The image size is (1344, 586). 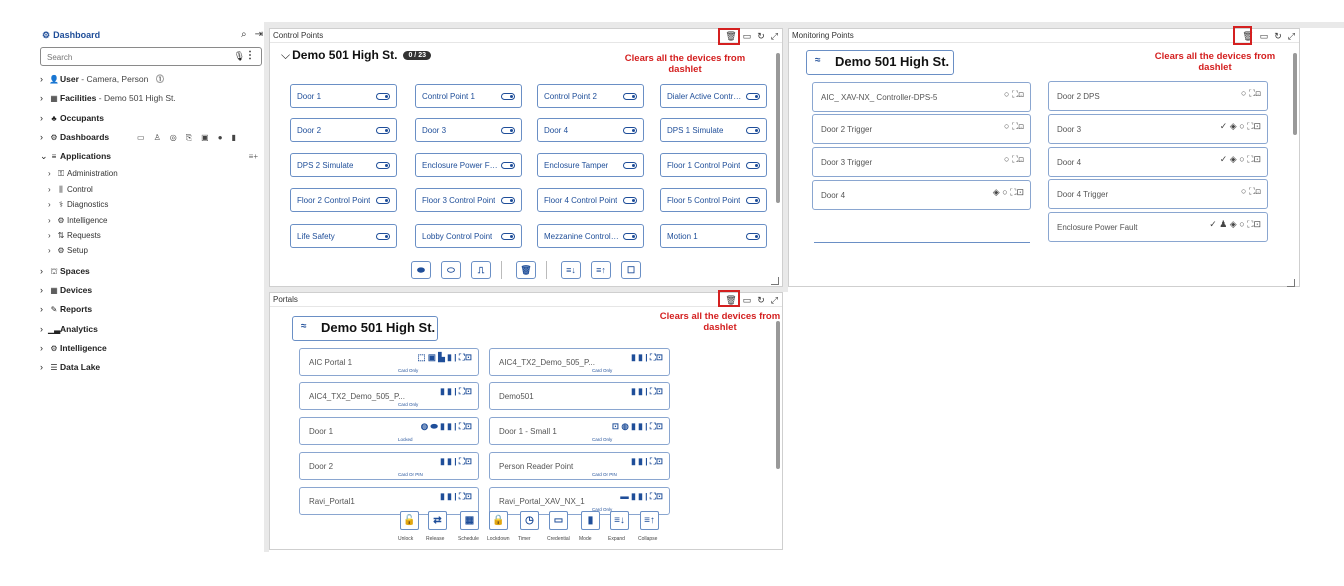 What do you see at coordinates (152, 79) in the screenshot?
I see `sidebar-item-user: › 👤User - Camera, Person ⓵` at bounding box center [152, 79].